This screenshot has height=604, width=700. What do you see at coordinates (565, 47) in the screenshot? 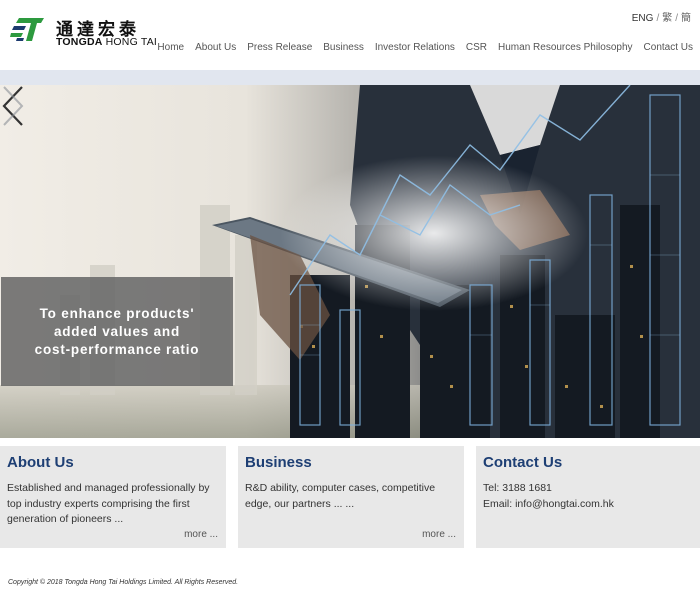
I see `nav-human-resources: Human Resources Philosophy` at bounding box center [565, 47].